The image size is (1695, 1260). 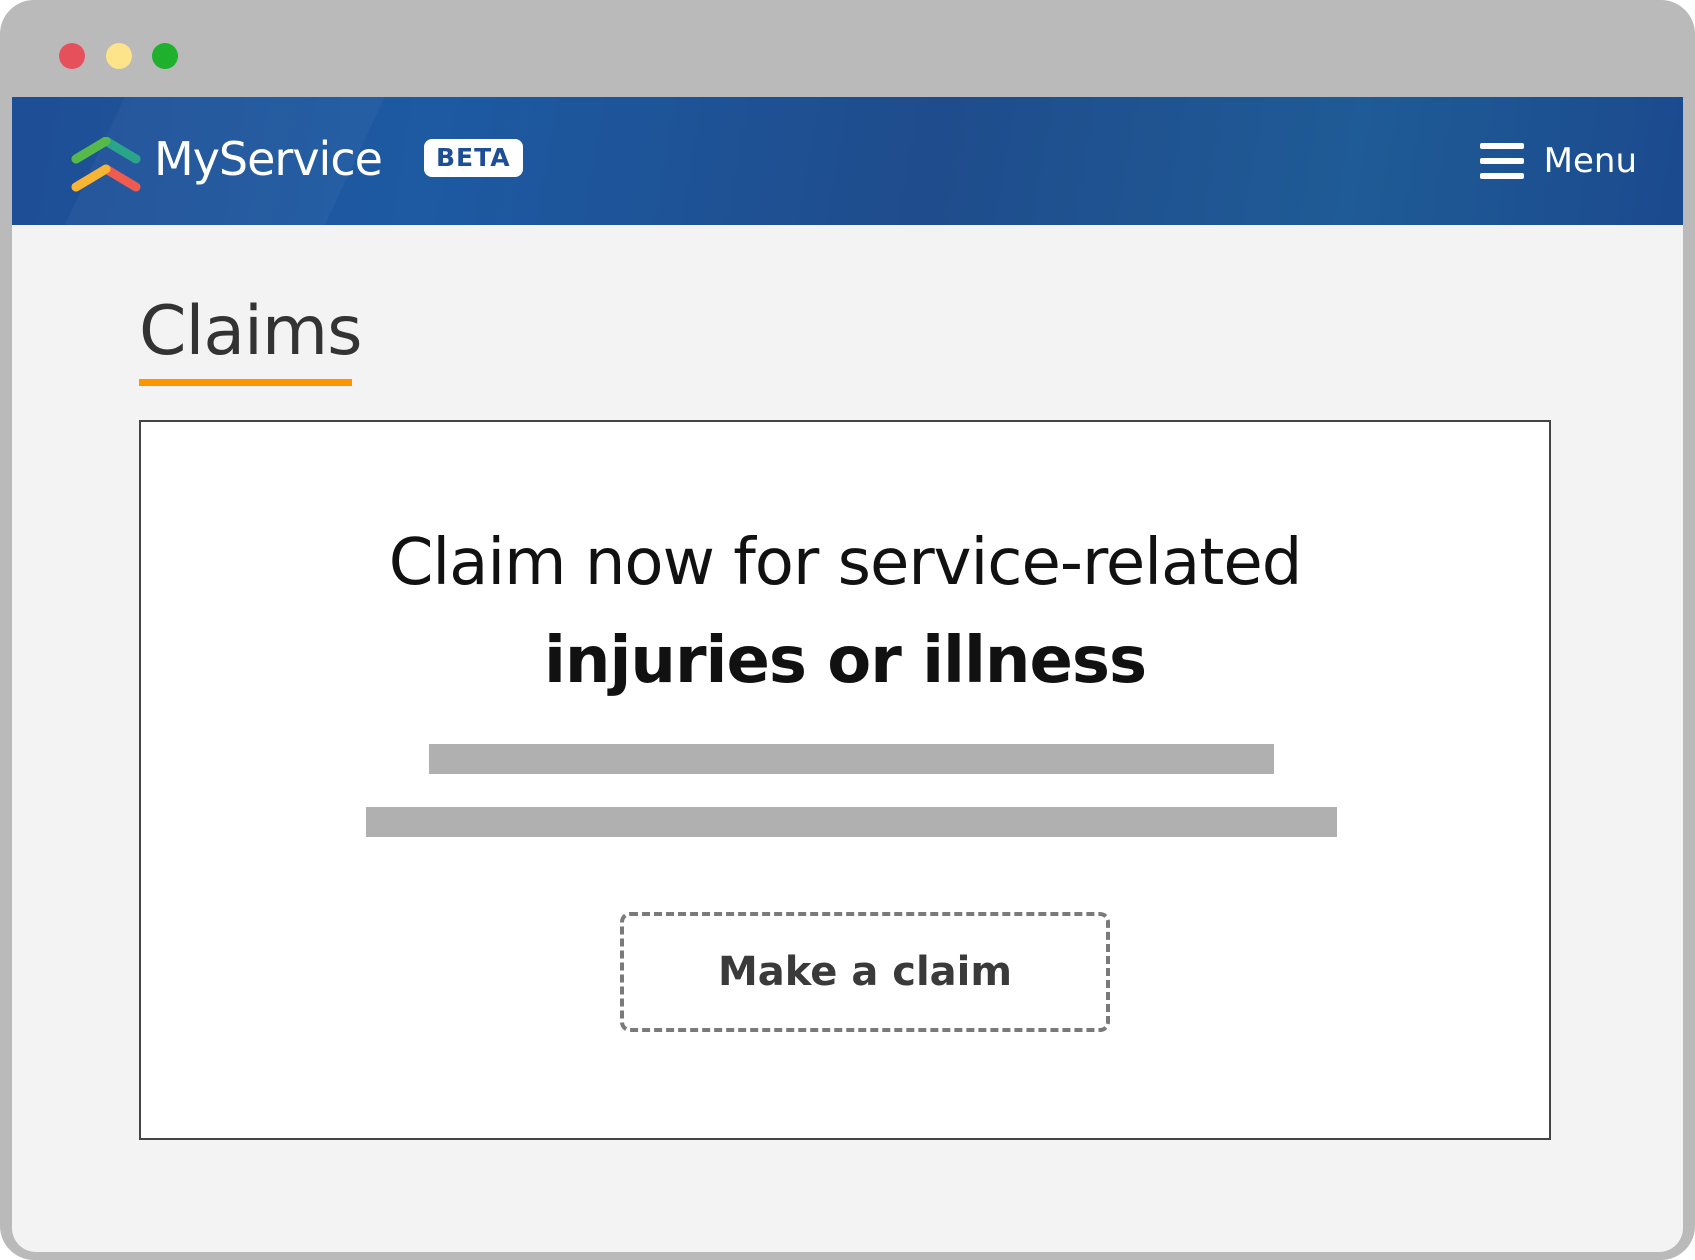 What do you see at coordinates (72, 56) in the screenshot?
I see `close-window-button` at bounding box center [72, 56].